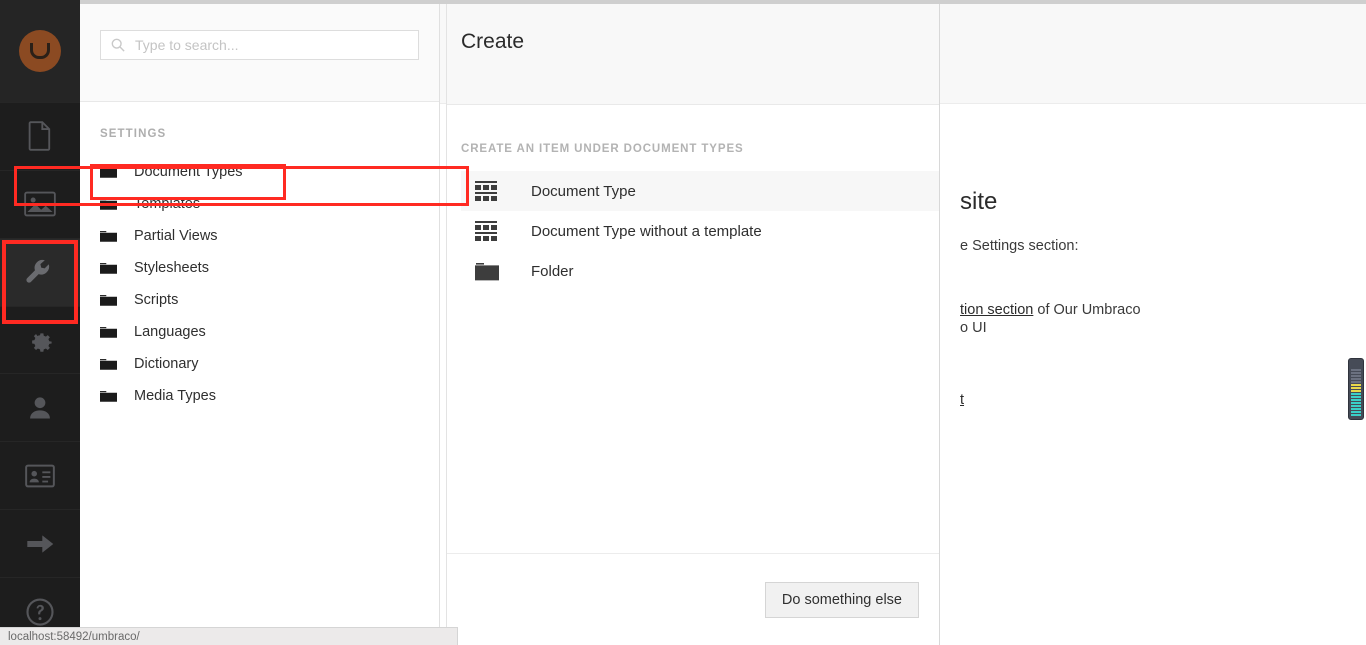 The image size is (1366, 645). I want to click on document-icon, so click(39, 136).